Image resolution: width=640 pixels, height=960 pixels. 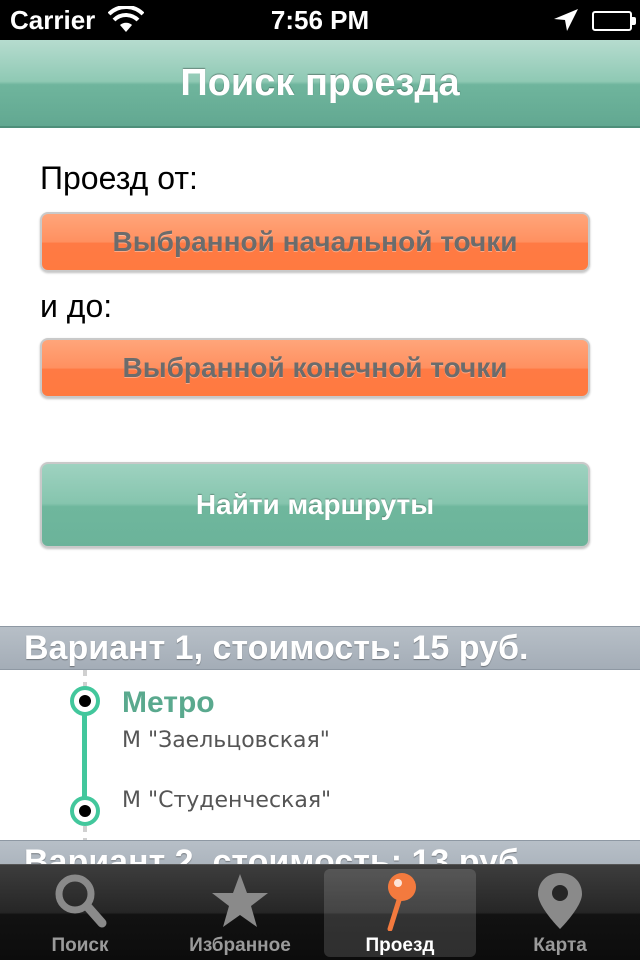 I want to click on from-label: Проезд от:, so click(x=119, y=178).